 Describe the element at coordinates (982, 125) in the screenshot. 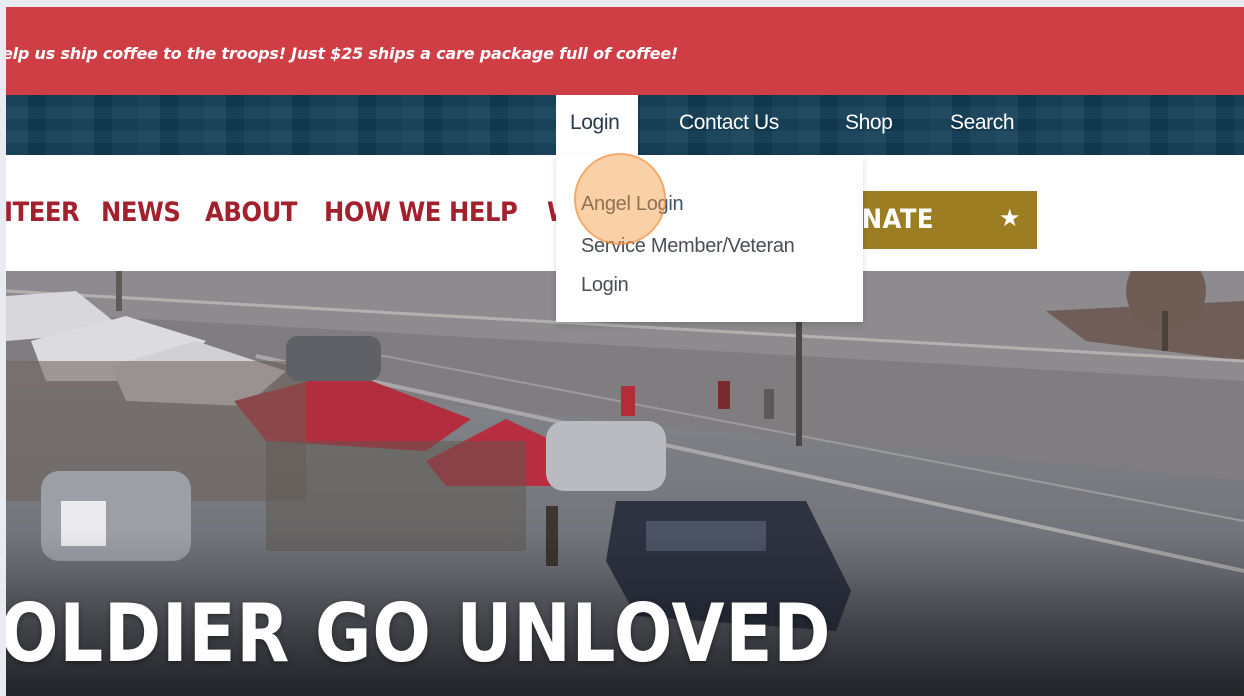

I see `nav-search: Search` at that location.